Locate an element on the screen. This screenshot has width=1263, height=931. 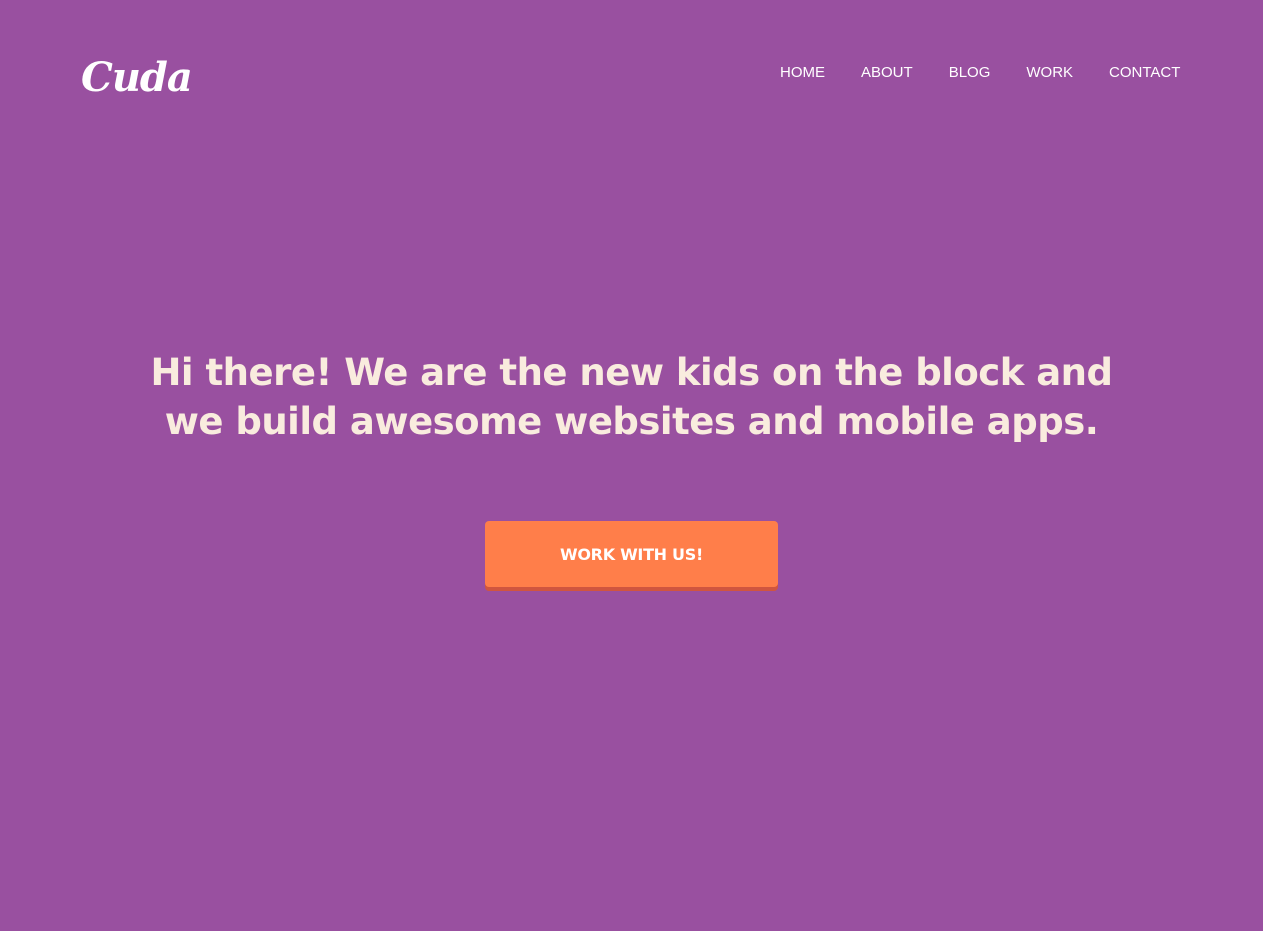
nav-item-home: HOME is located at coordinates (802, 73).